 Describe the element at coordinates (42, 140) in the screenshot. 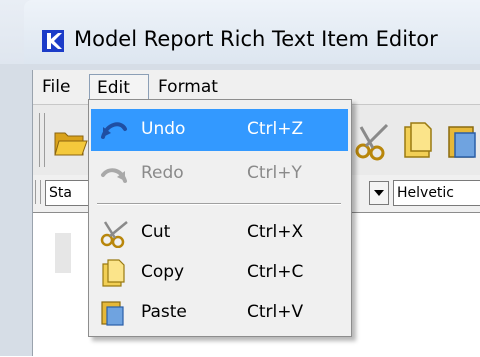

I see `toolbar-grip` at that location.